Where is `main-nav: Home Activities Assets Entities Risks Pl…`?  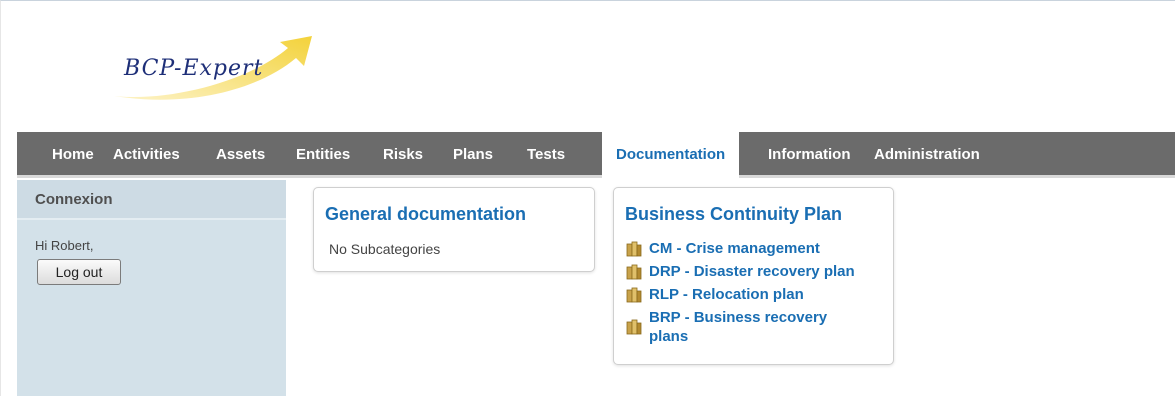
main-nav: Home Activities Assets Entities Risks Pl… is located at coordinates (596, 156).